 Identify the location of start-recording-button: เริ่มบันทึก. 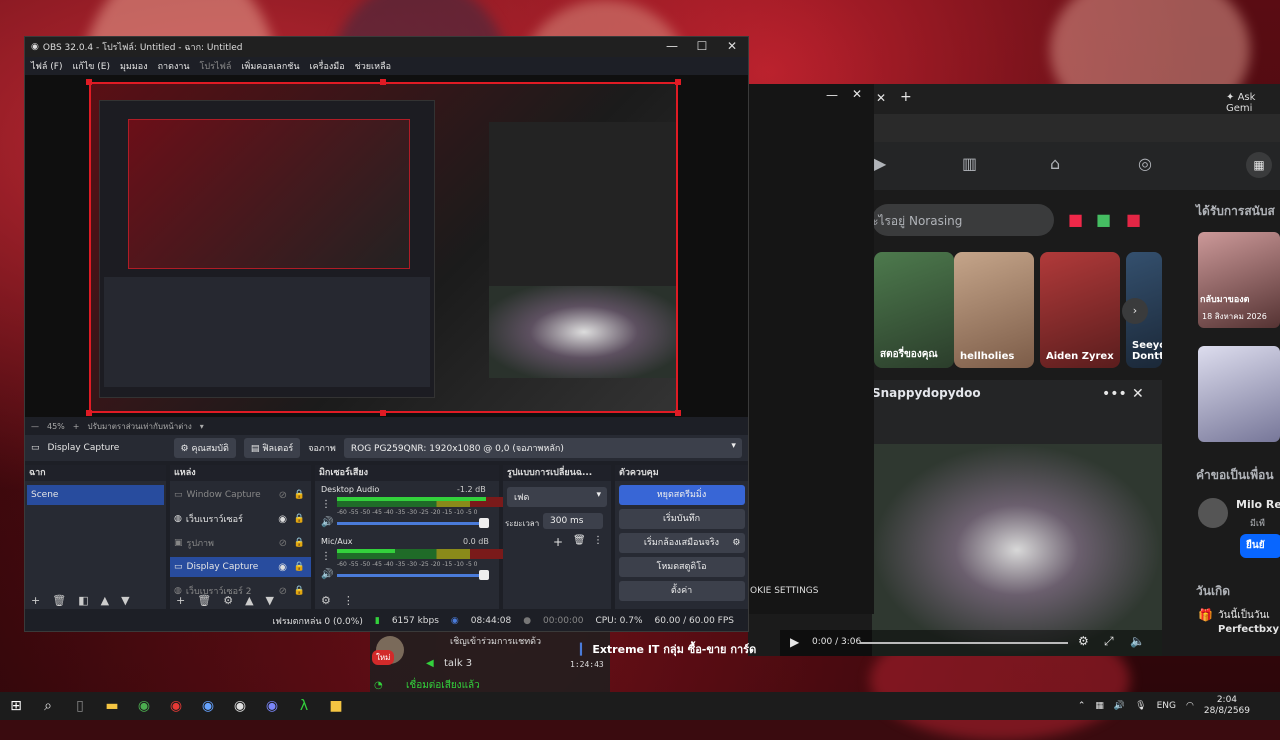
(681, 519).